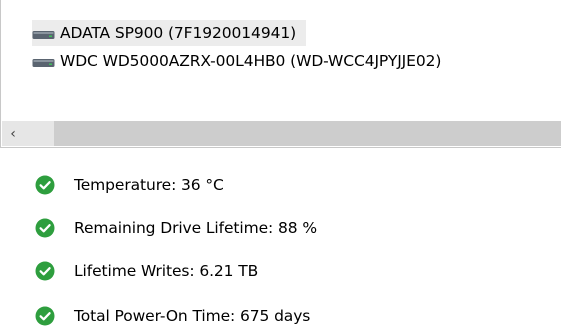  Describe the element at coordinates (251, 61) in the screenshot. I see `drive-item-label: WDC WD5000AZRX-00L4HB0 (WD-WCC4JPYJJE02)` at that location.